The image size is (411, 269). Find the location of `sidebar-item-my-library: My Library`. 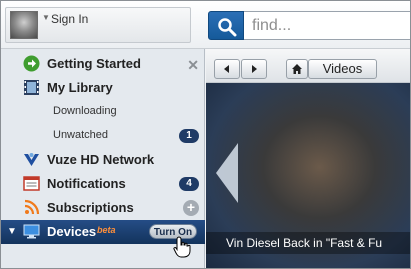

sidebar-item-my-library: My Library is located at coordinates (103, 88).